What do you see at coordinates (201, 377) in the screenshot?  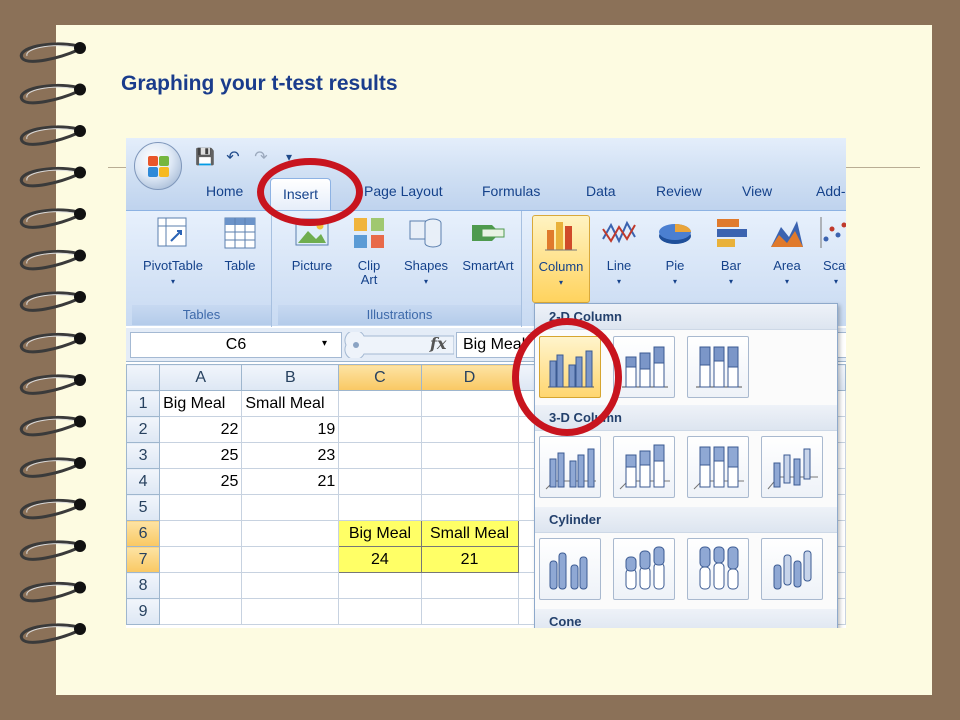 I see `column-header-a: A` at bounding box center [201, 377].